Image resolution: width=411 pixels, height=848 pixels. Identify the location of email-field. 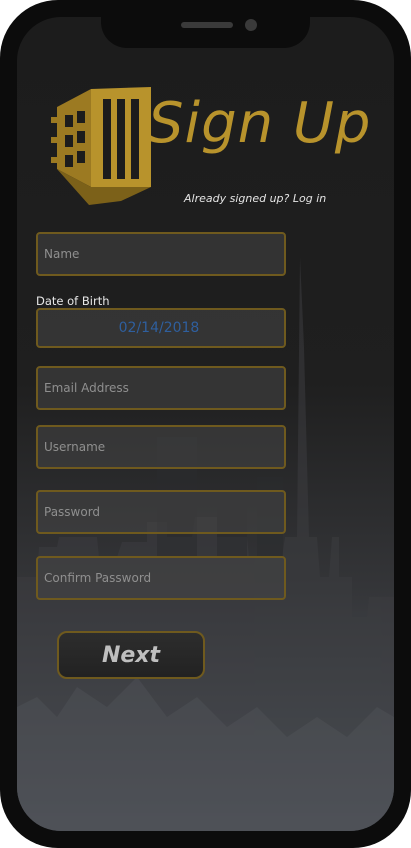
(161, 388).